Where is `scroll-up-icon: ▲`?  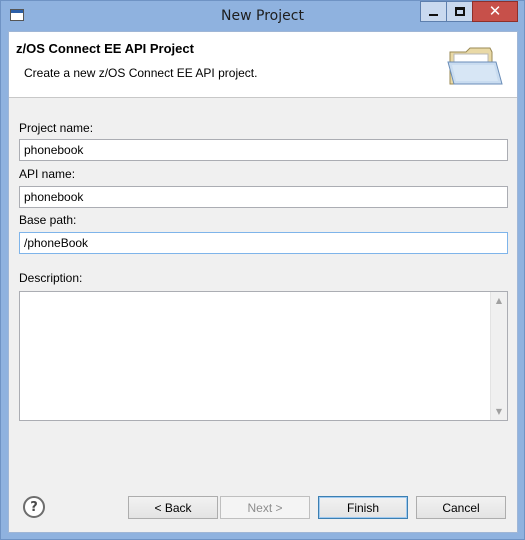 scroll-up-icon: ▲ is located at coordinates (499, 300).